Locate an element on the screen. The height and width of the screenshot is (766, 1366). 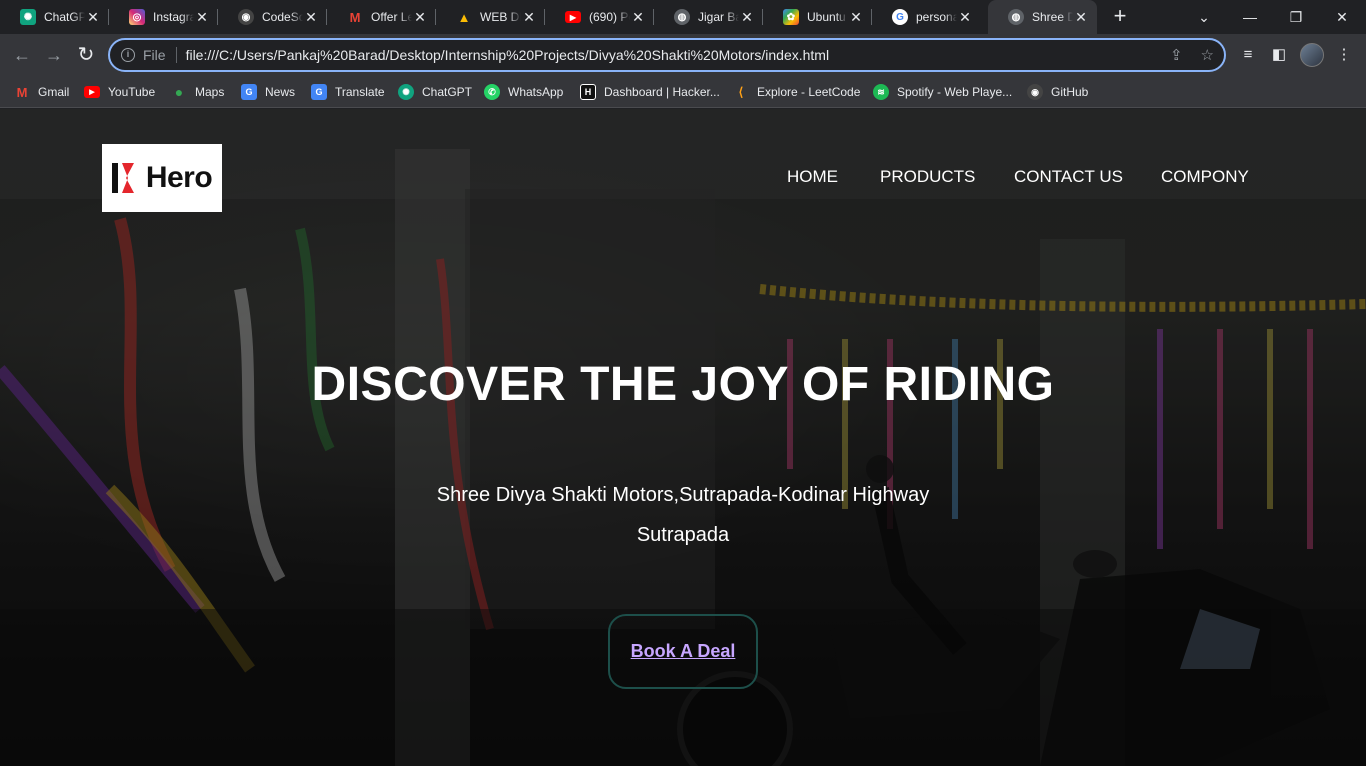
book-a-deal-label: Book A Deal is located at coordinates (683, 651).